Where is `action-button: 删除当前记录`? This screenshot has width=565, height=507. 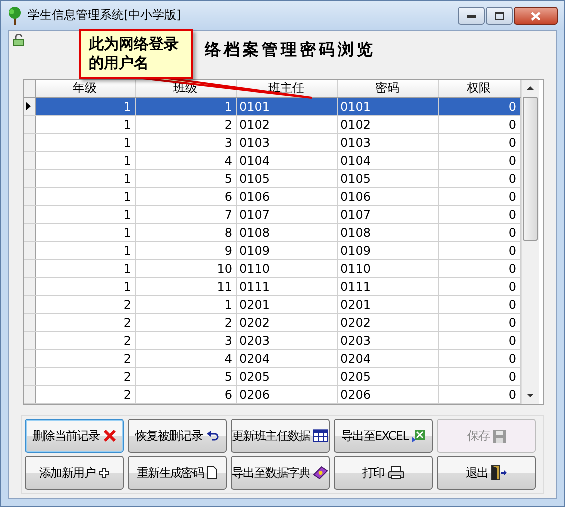 action-button: 删除当前记录 is located at coordinates (74, 436).